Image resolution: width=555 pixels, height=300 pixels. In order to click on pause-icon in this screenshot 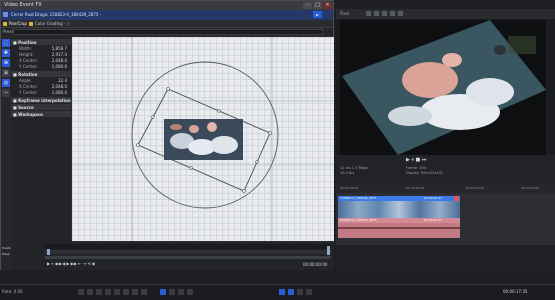, I will do `click(117, 292)`.